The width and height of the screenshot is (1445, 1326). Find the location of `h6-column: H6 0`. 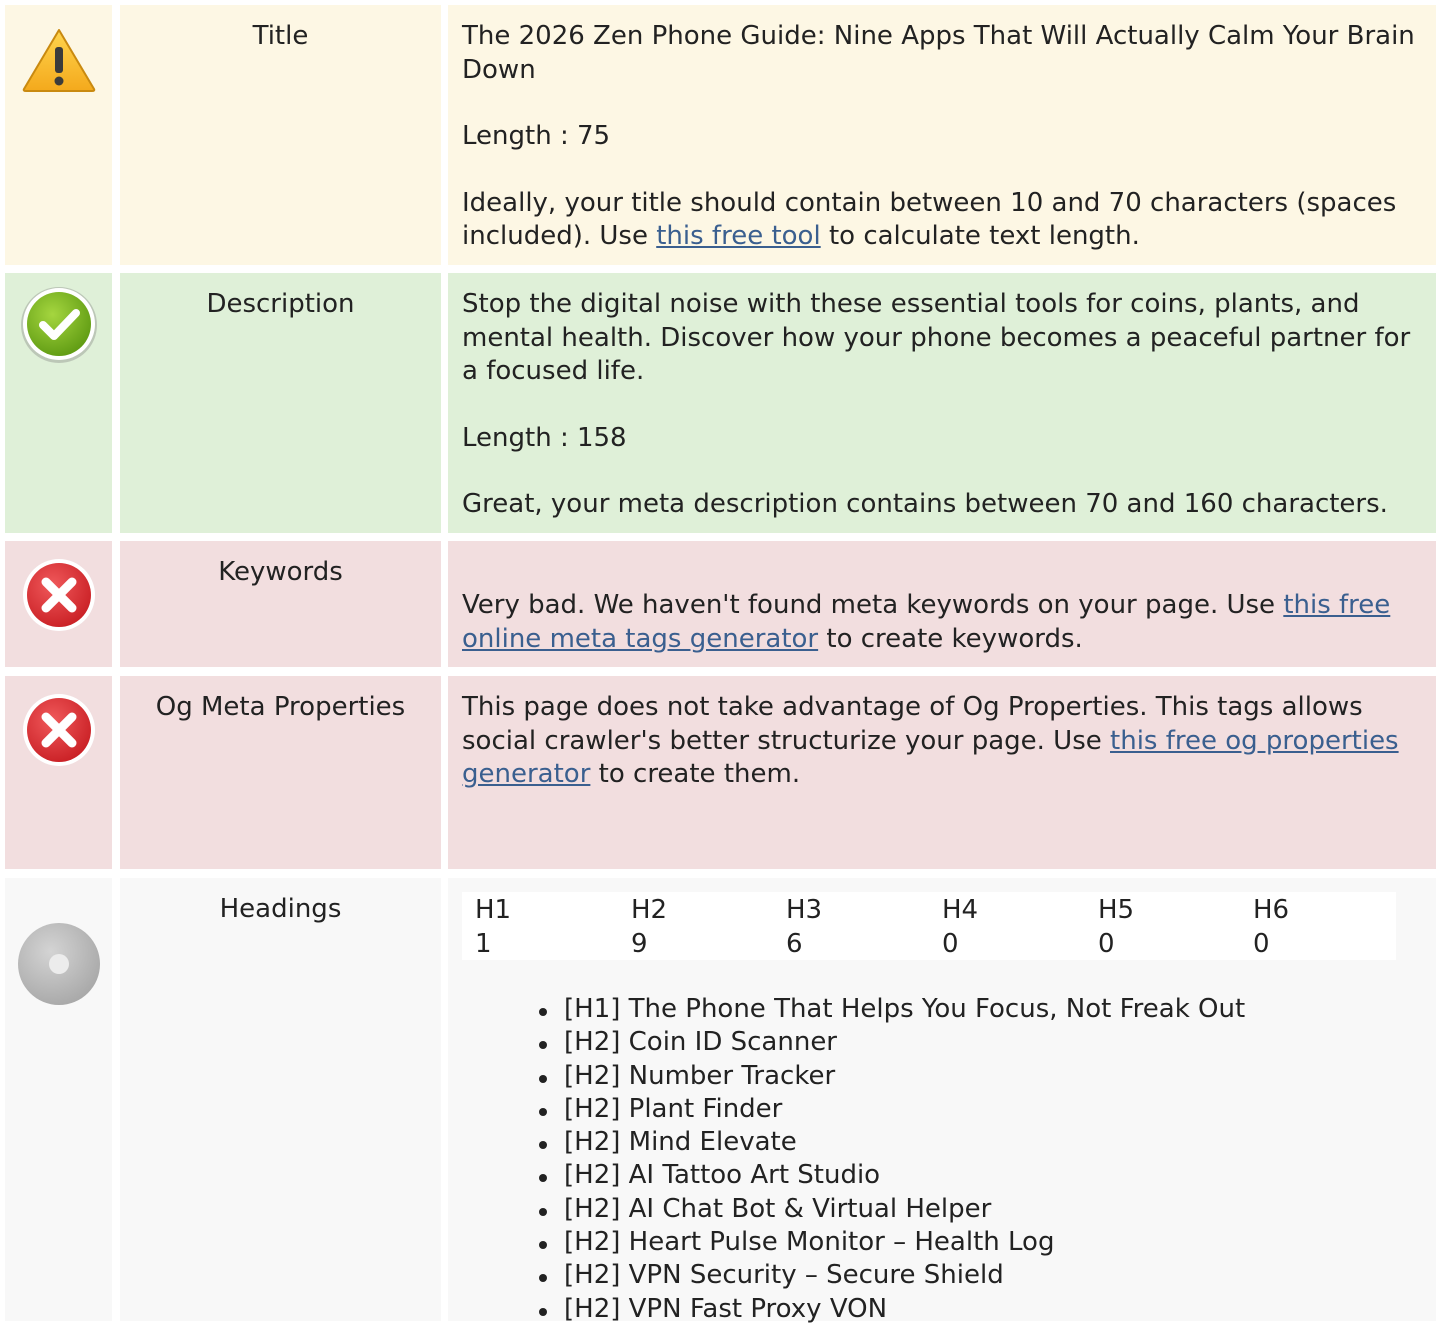

h6-column: H6 0 is located at coordinates (1328, 927).